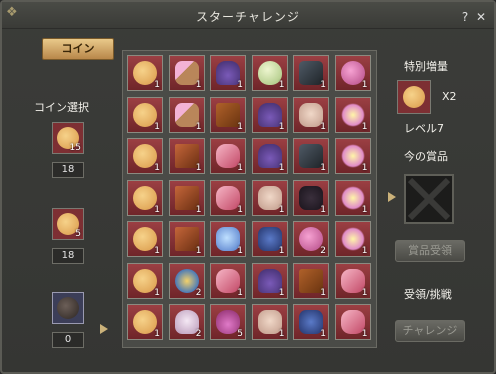 The image size is (496, 374). I want to click on grid-cell-3-3: 1, so click(269, 197).